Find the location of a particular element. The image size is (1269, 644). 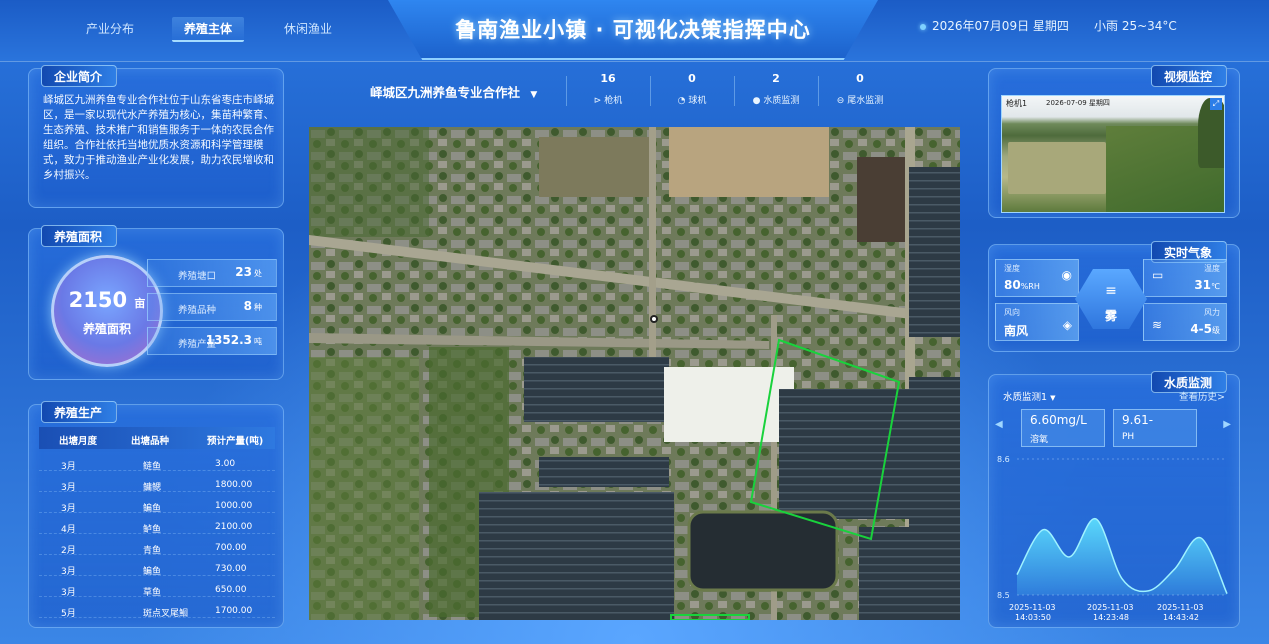

production-table-header: 出塘月度 出塘品种 预计产量(吨) is located at coordinates (157, 438).